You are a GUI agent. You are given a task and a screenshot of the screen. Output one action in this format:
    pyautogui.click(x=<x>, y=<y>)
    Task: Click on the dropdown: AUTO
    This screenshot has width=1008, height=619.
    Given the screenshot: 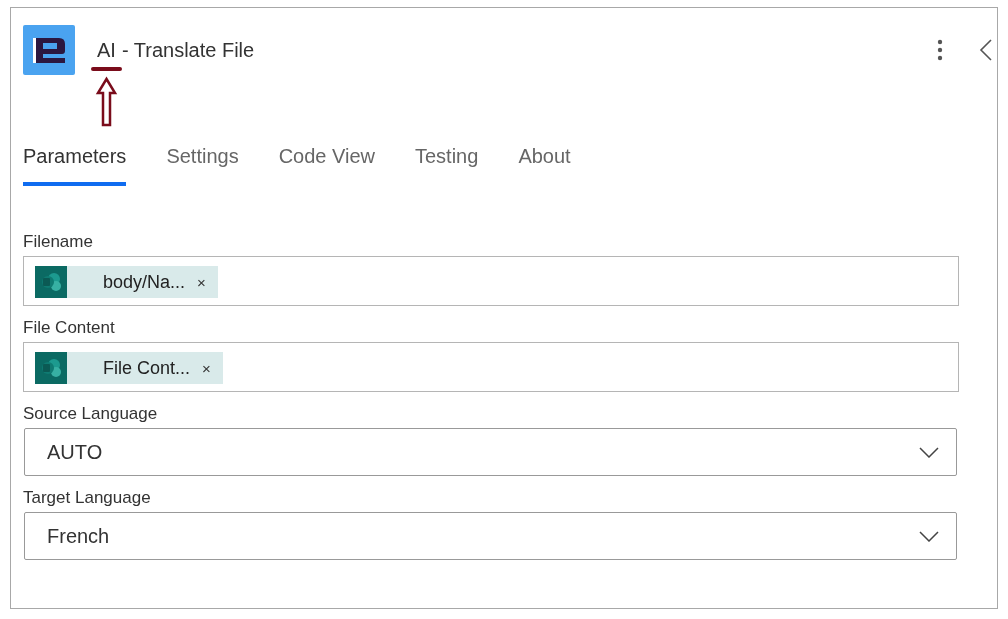 What is the action you would take?
    pyautogui.click(x=490, y=452)
    